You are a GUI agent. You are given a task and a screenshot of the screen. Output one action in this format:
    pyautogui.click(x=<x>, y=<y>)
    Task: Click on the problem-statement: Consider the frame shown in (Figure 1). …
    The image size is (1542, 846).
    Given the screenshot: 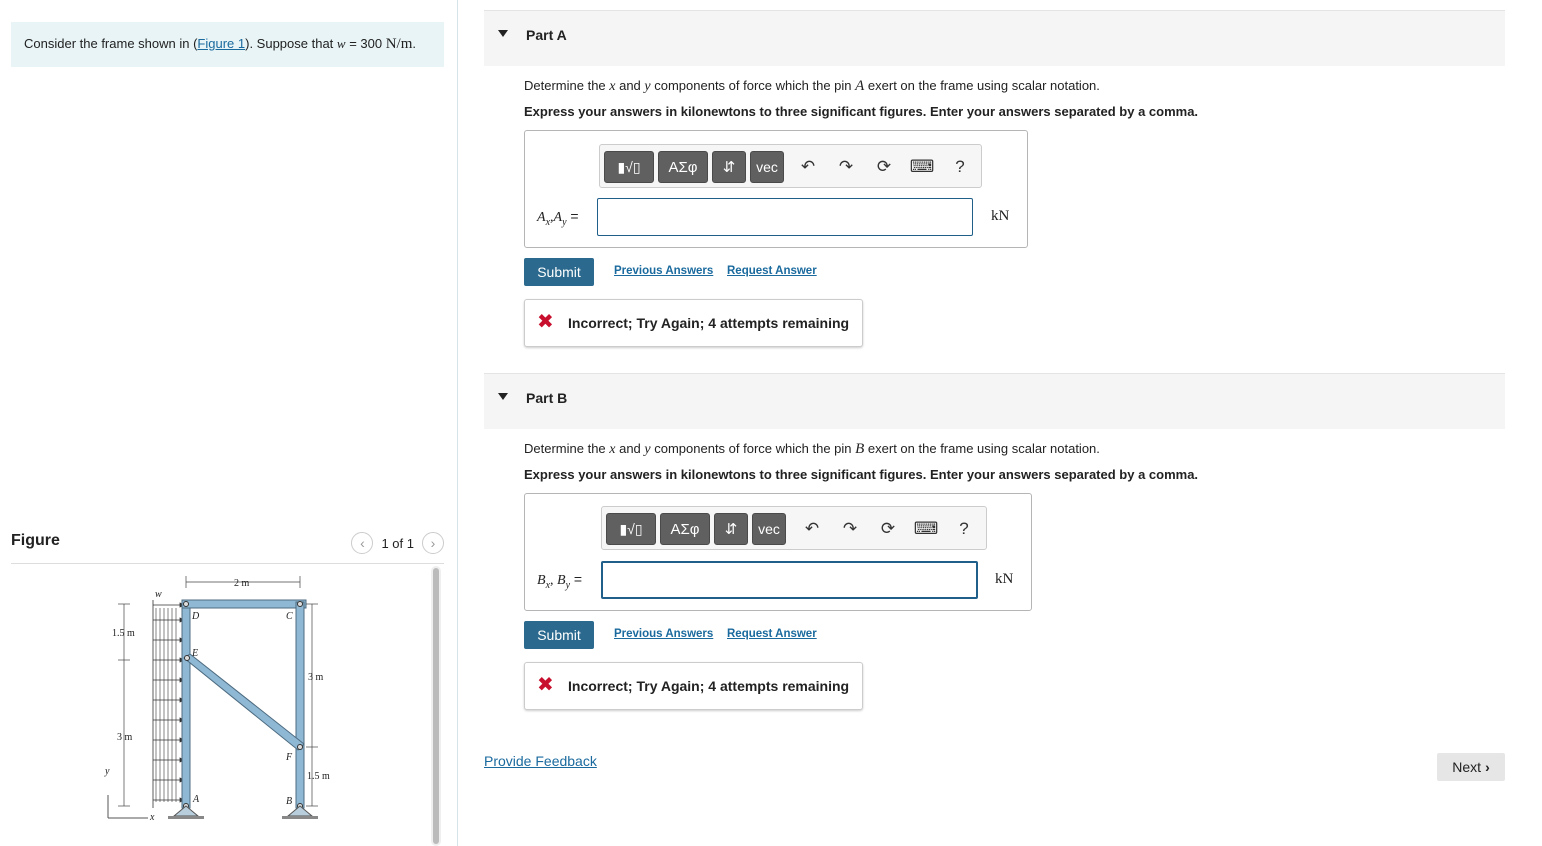 What is the action you would take?
    pyautogui.click(x=227, y=44)
    